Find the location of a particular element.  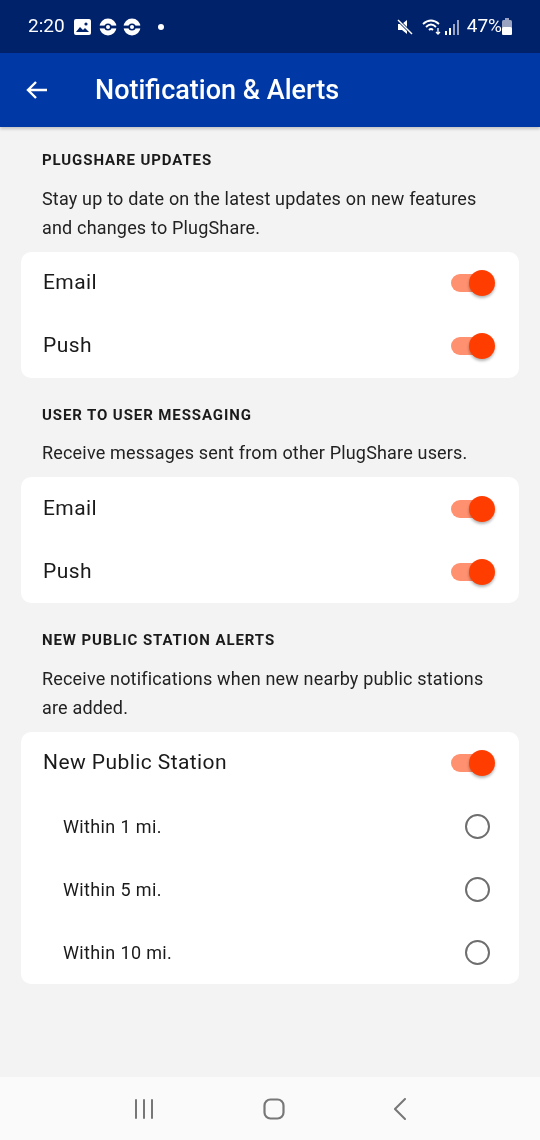

option-label: Within 1 mi. is located at coordinates (112, 826).